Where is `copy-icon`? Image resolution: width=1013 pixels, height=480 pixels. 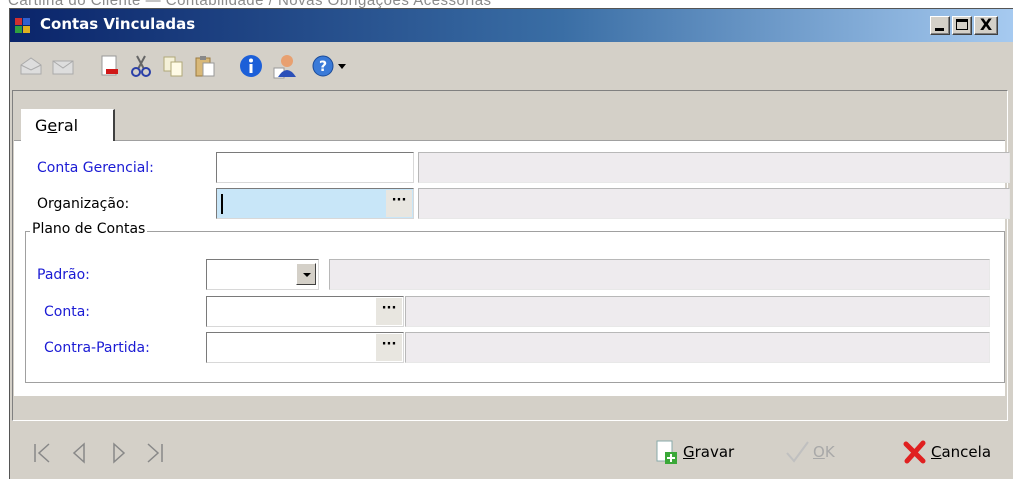 copy-icon is located at coordinates (173, 66).